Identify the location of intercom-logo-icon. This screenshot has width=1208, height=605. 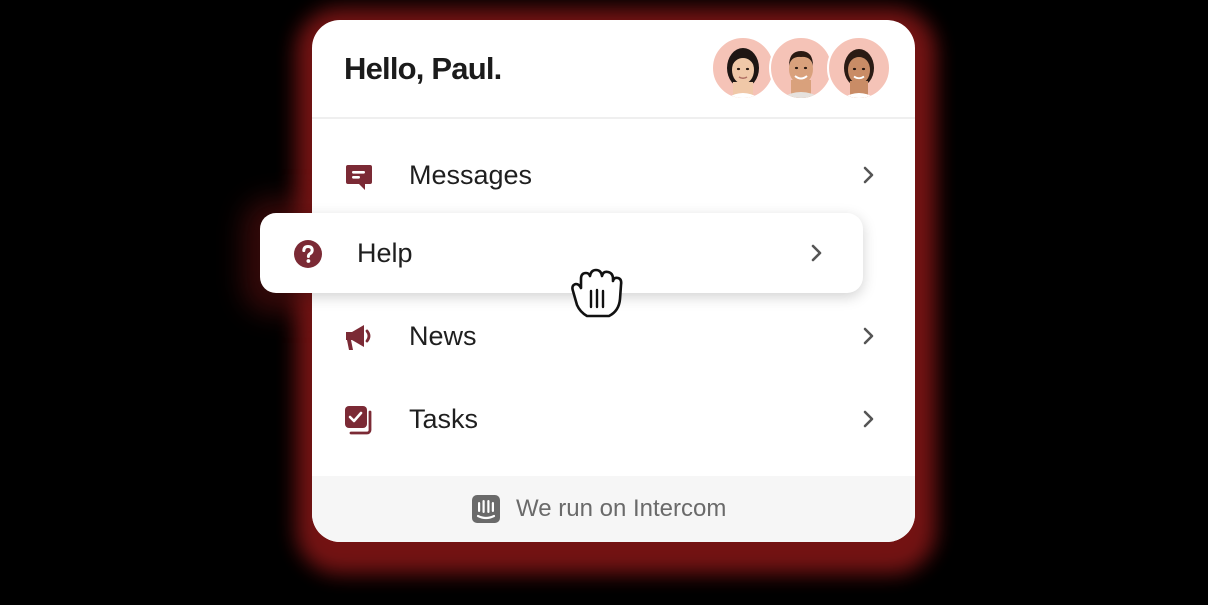
(486, 509).